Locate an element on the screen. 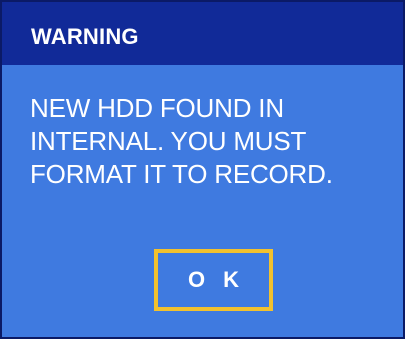  ok-button: O K is located at coordinates (213, 280).